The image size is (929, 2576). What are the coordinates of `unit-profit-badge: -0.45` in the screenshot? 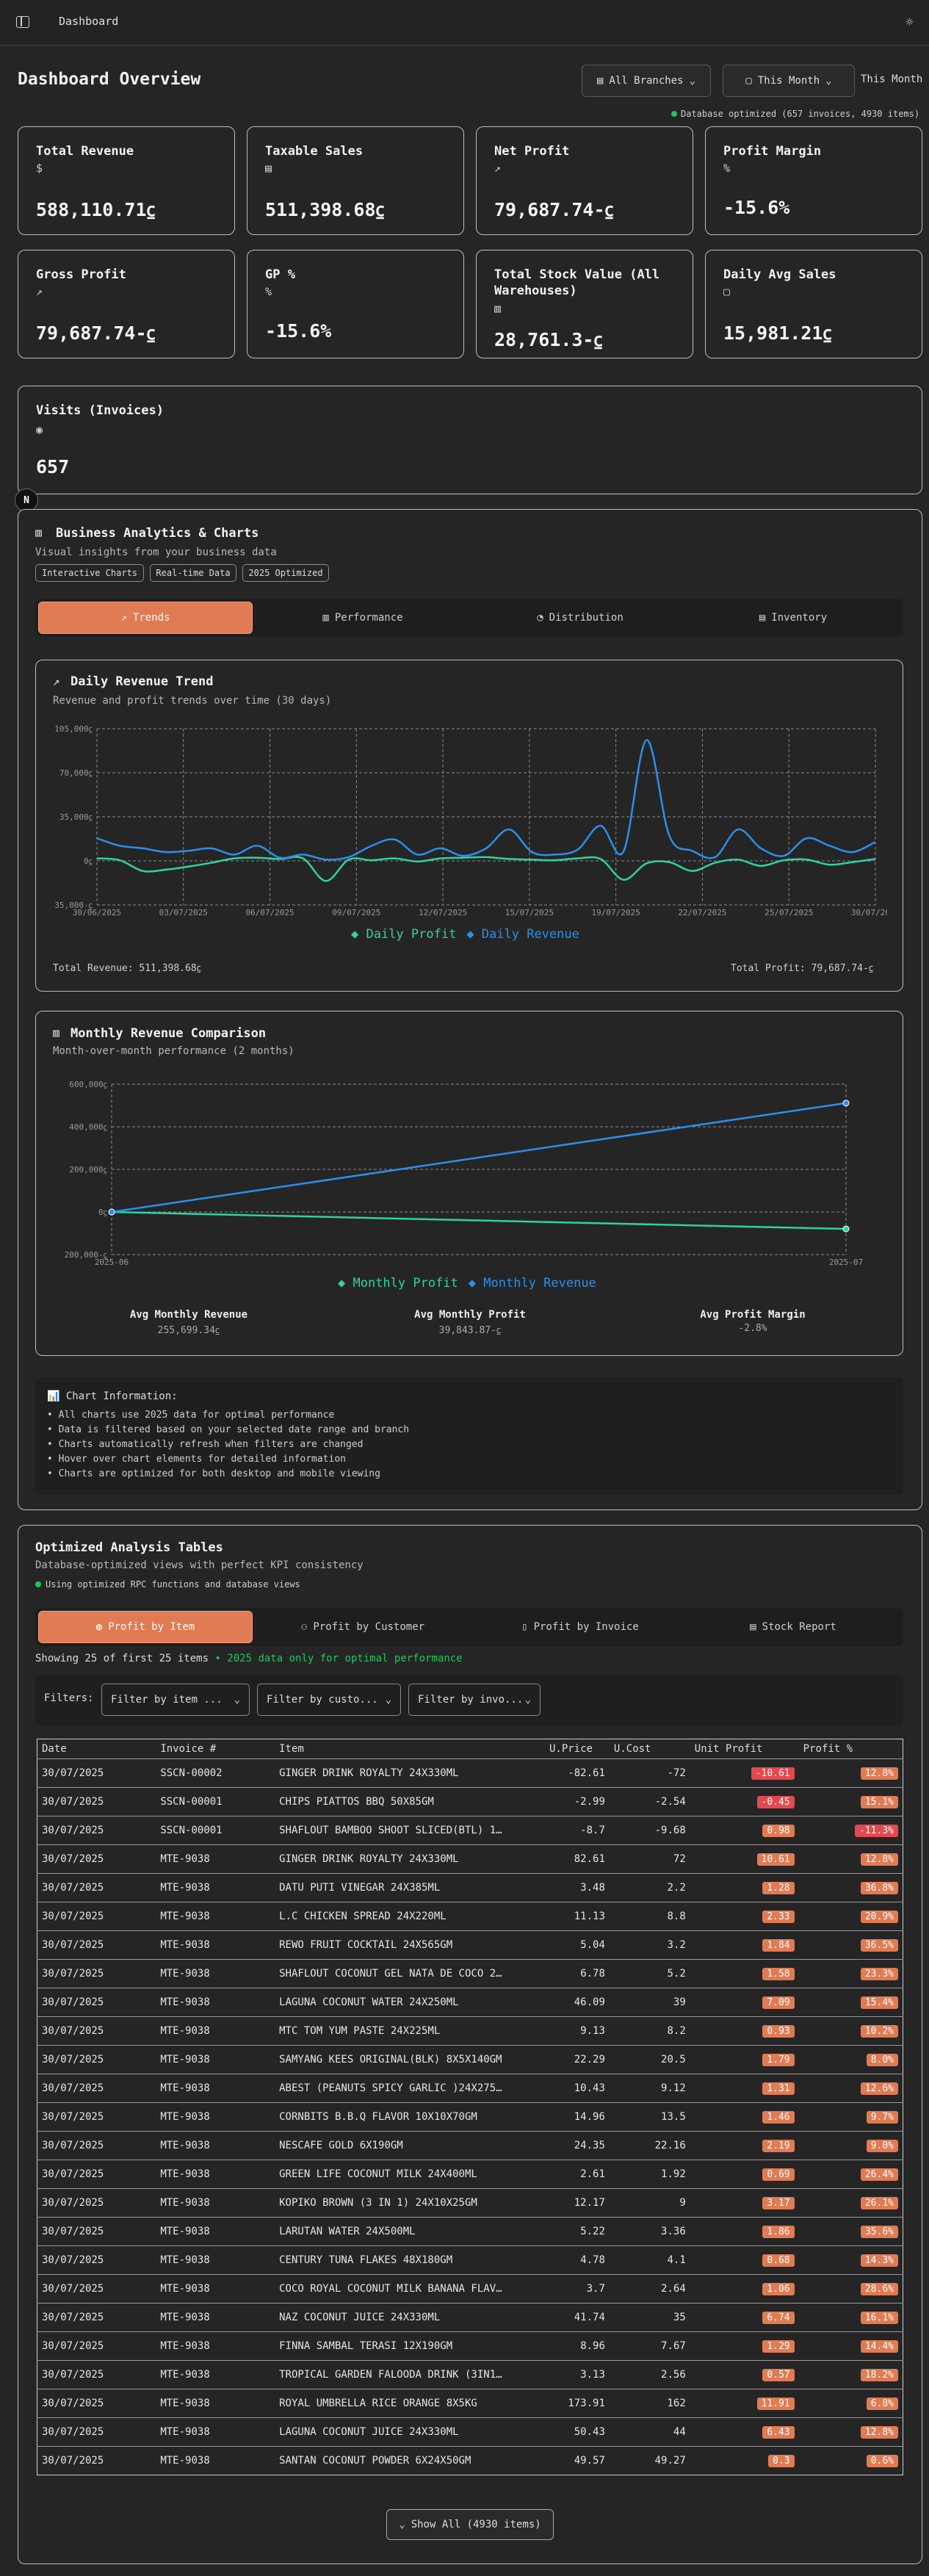 It's located at (775, 1801).